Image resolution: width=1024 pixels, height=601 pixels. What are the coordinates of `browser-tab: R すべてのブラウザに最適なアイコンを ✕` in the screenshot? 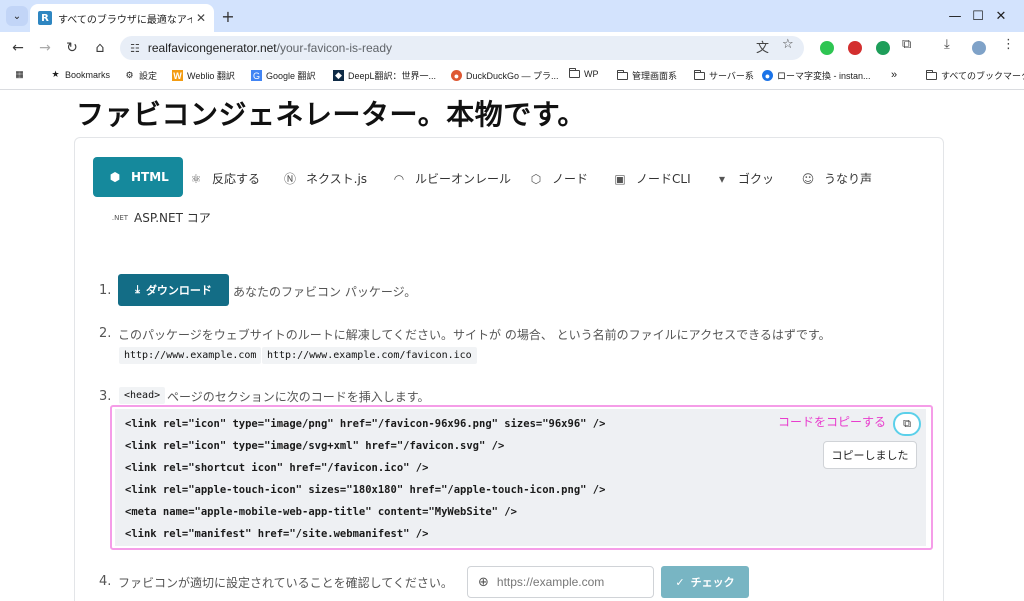 It's located at (122, 18).